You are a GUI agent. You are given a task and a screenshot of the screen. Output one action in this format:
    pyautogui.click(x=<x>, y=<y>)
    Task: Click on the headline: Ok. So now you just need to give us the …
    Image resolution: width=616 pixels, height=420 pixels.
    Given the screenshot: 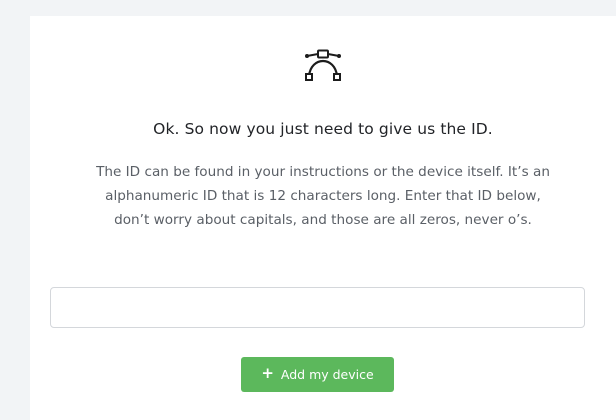 What is the action you would take?
    pyautogui.click(x=323, y=129)
    